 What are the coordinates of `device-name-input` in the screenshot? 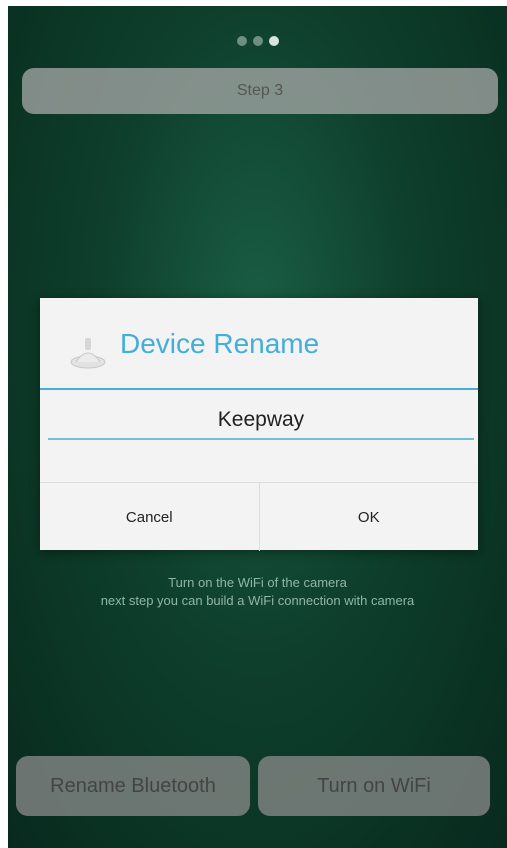 It's located at (261, 421).